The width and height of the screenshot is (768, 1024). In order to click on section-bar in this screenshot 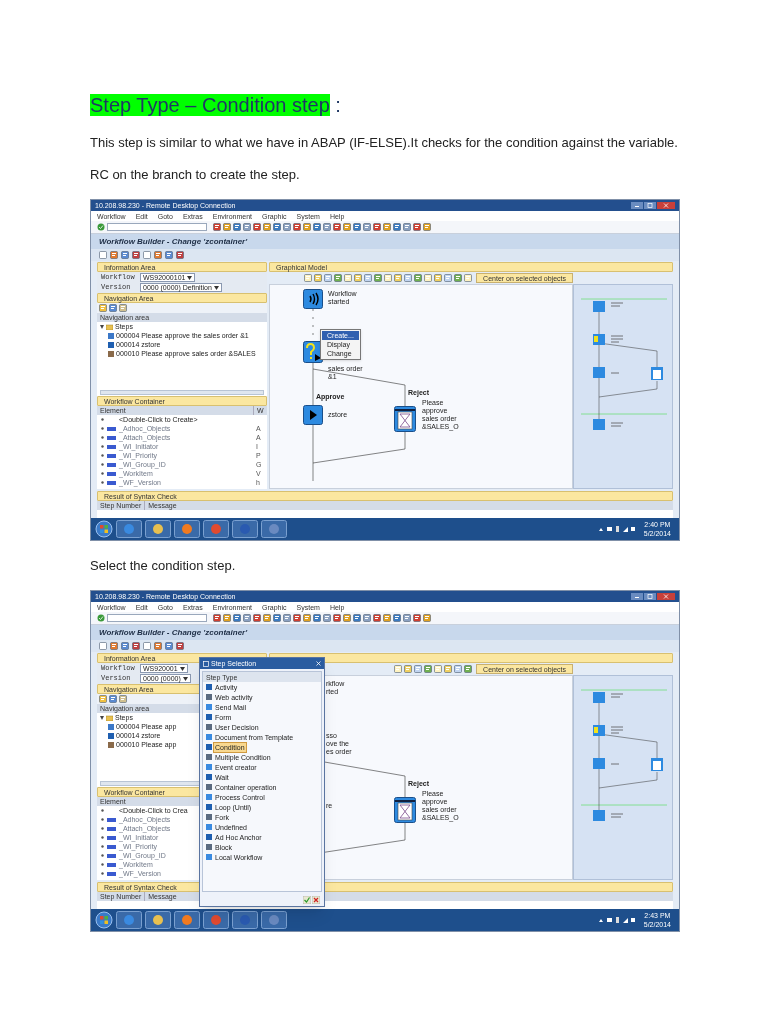, I will do `click(471, 658)`.